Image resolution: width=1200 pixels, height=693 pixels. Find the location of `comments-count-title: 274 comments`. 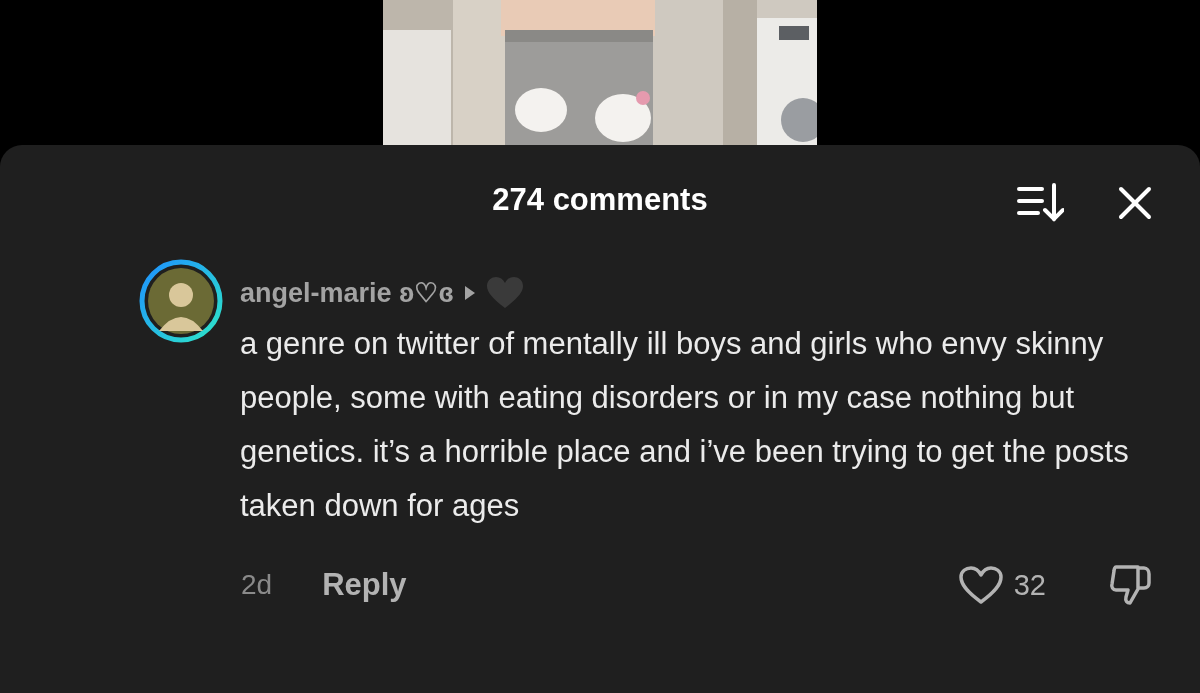

comments-count-title: 274 comments is located at coordinates (600, 200).